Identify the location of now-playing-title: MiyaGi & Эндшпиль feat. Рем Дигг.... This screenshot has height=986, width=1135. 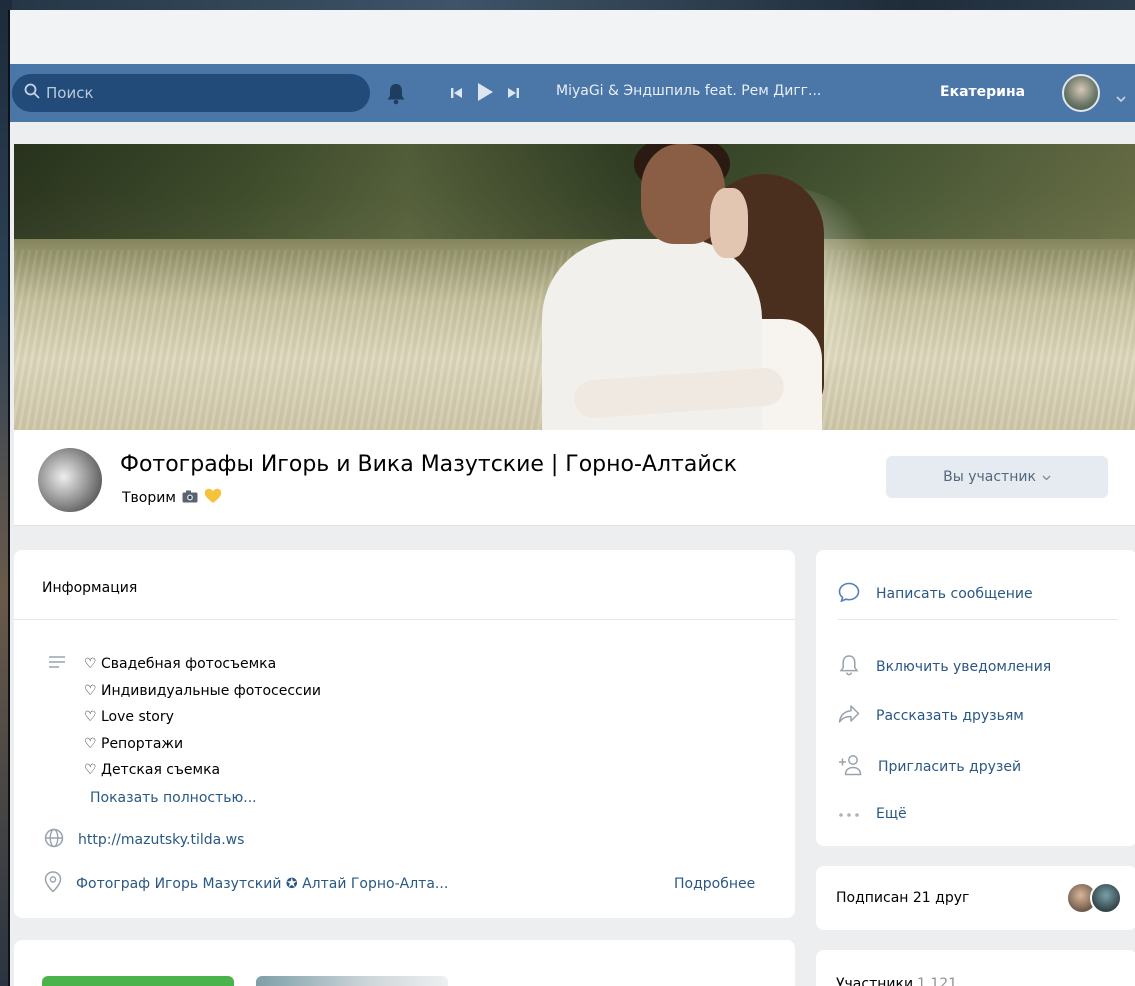
(688, 91).